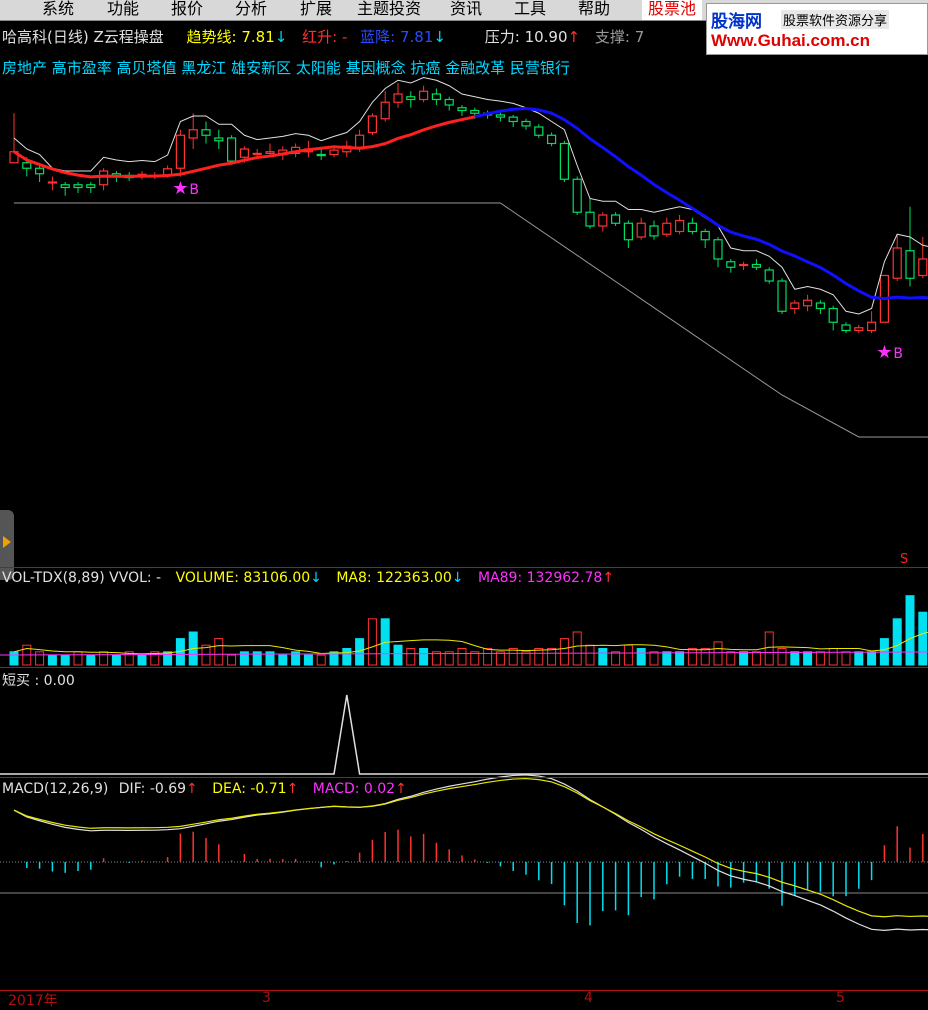 Image resolution: width=928 pixels, height=1010 pixels. What do you see at coordinates (904, 559) in the screenshot?
I see `sell-marker-label: S` at bounding box center [904, 559].